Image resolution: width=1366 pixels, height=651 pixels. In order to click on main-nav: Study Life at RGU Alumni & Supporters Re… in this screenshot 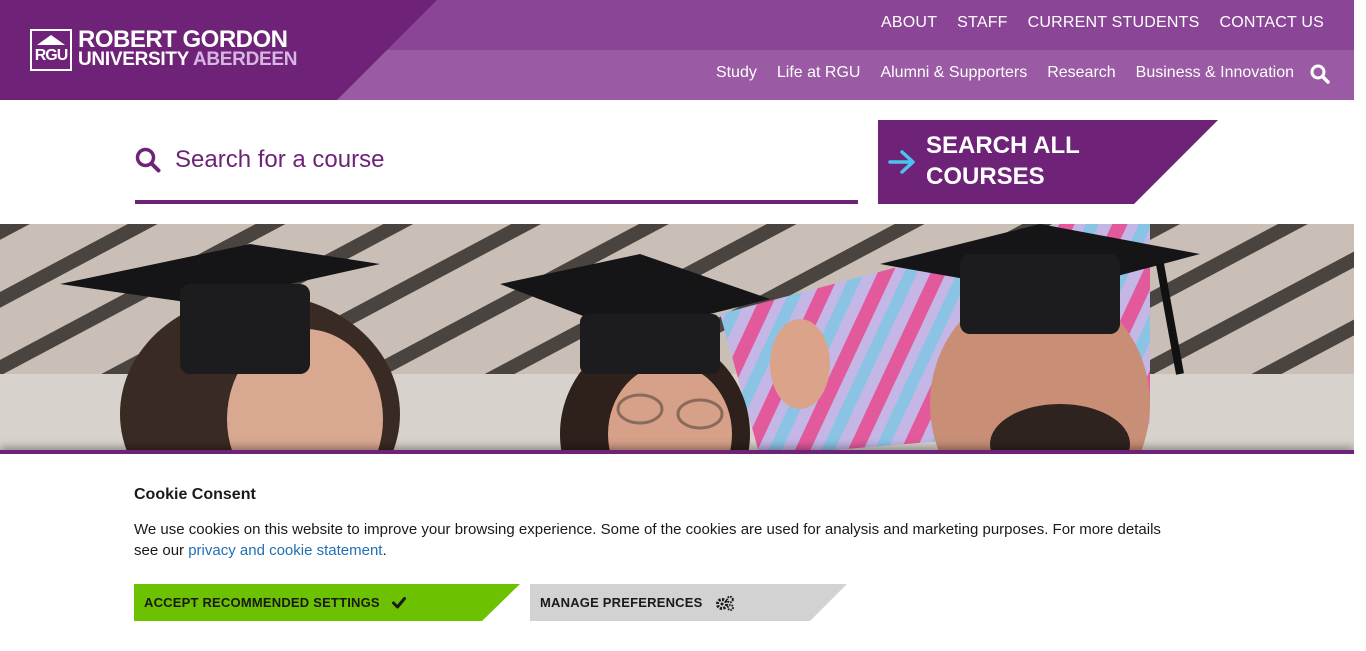, I will do `click(1005, 73)`.